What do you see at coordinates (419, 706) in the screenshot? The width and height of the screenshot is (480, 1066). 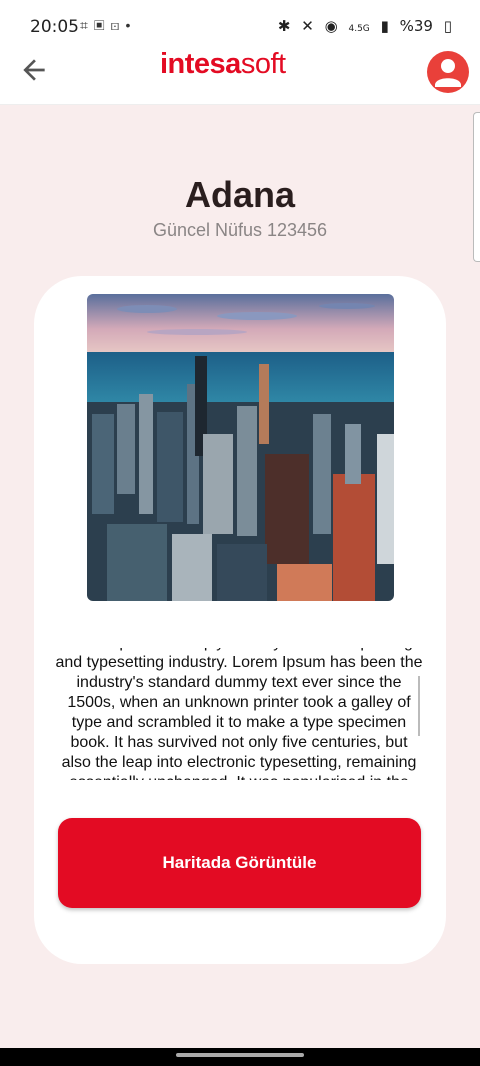 I see `description-scrollbar` at bounding box center [419, 706].